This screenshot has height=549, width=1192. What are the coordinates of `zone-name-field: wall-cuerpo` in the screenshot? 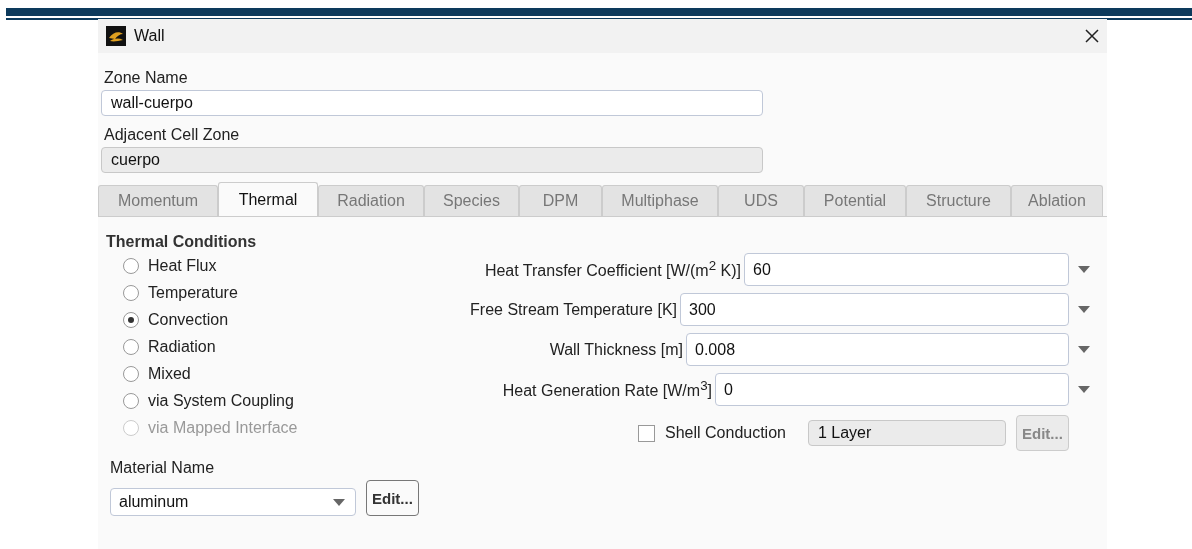 It's located at (432, 103).